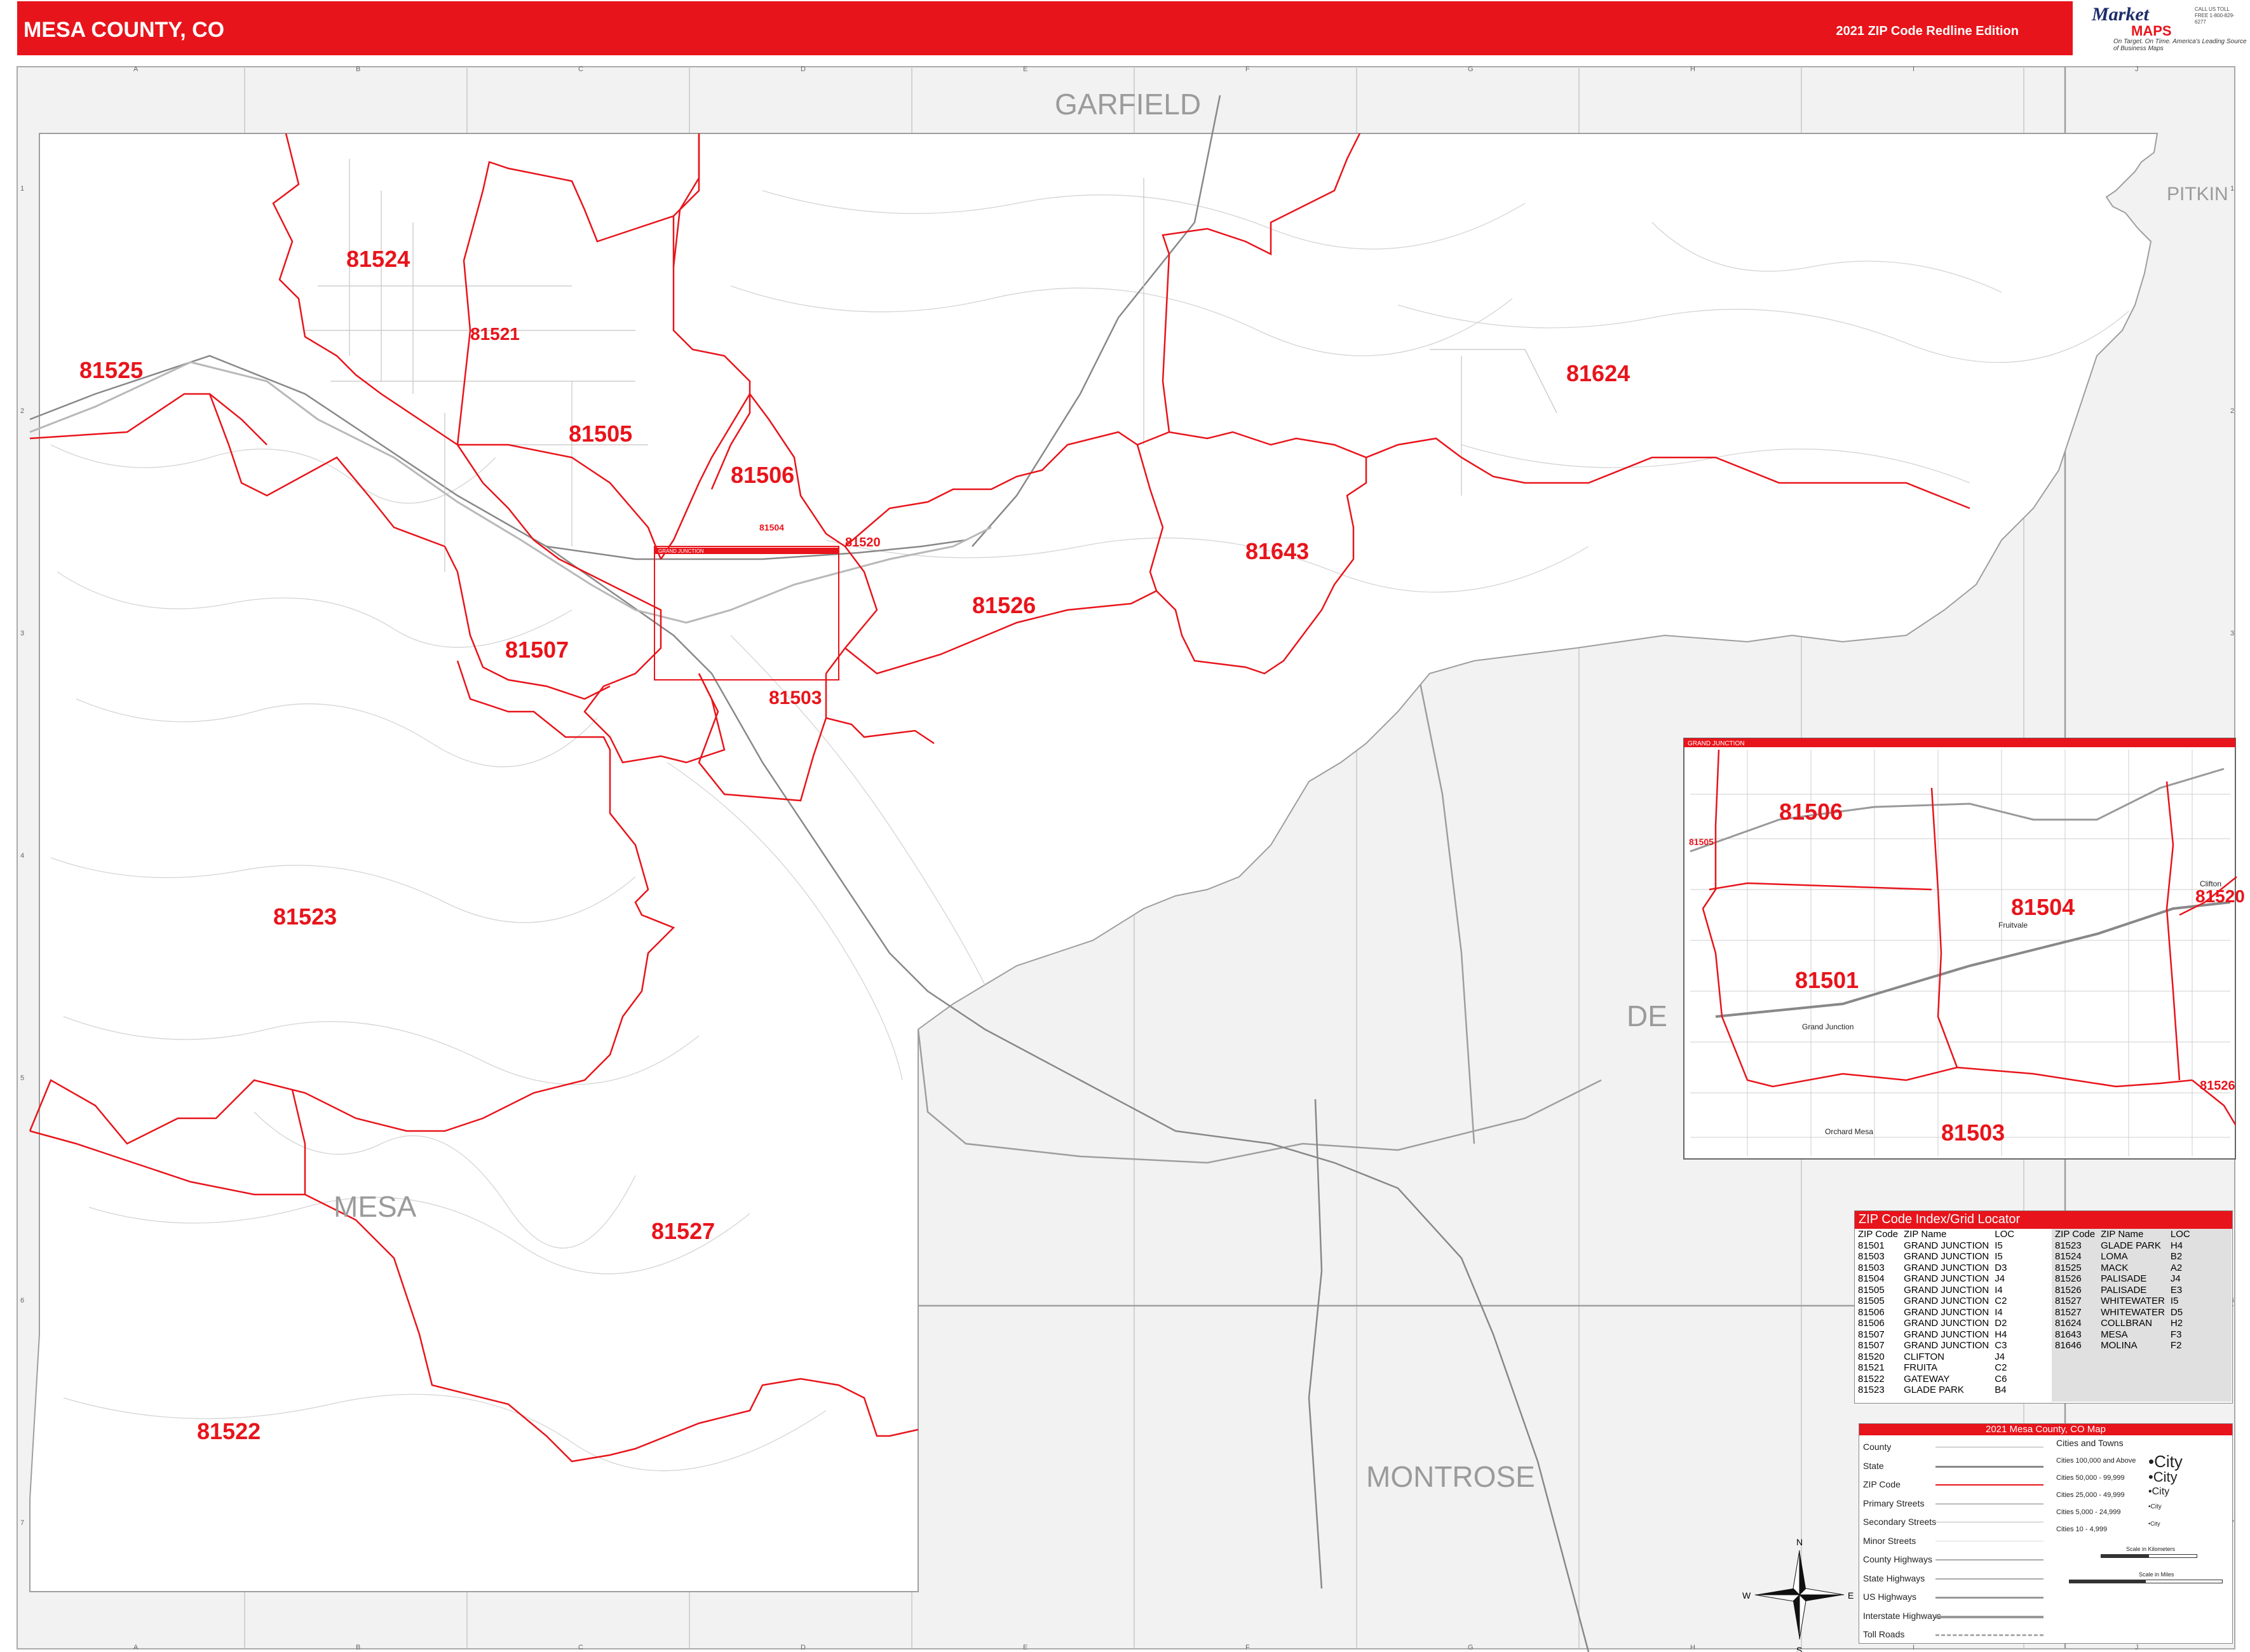 This screenshot has height=1652, width=2250. I want to click on zip-label-81505: 81505, so click(600, 434).